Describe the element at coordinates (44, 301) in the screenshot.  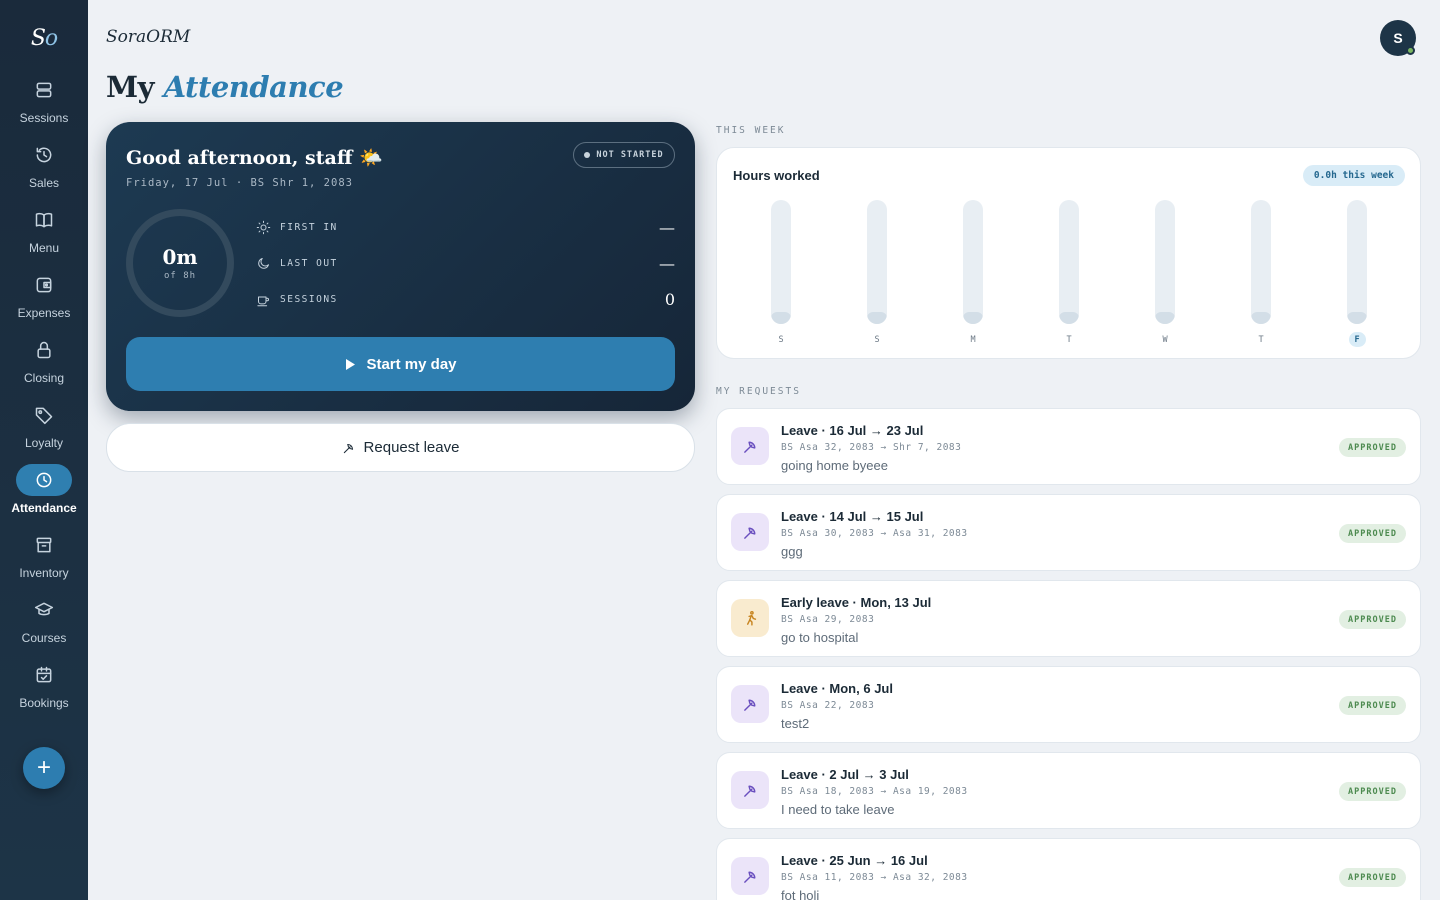
I see `sidebar-item-expenses: Expenses` at that location.